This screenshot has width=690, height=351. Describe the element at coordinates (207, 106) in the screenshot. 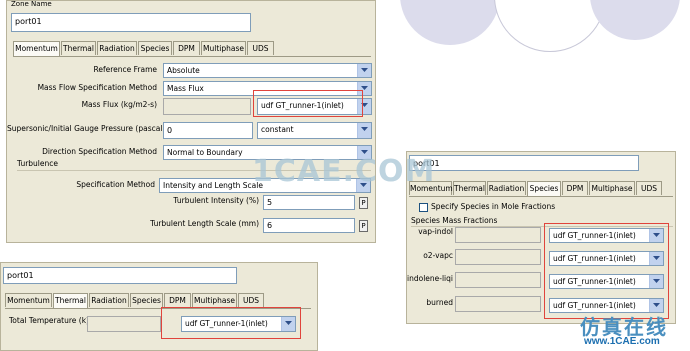

I see `mass-flux-input` at that location.